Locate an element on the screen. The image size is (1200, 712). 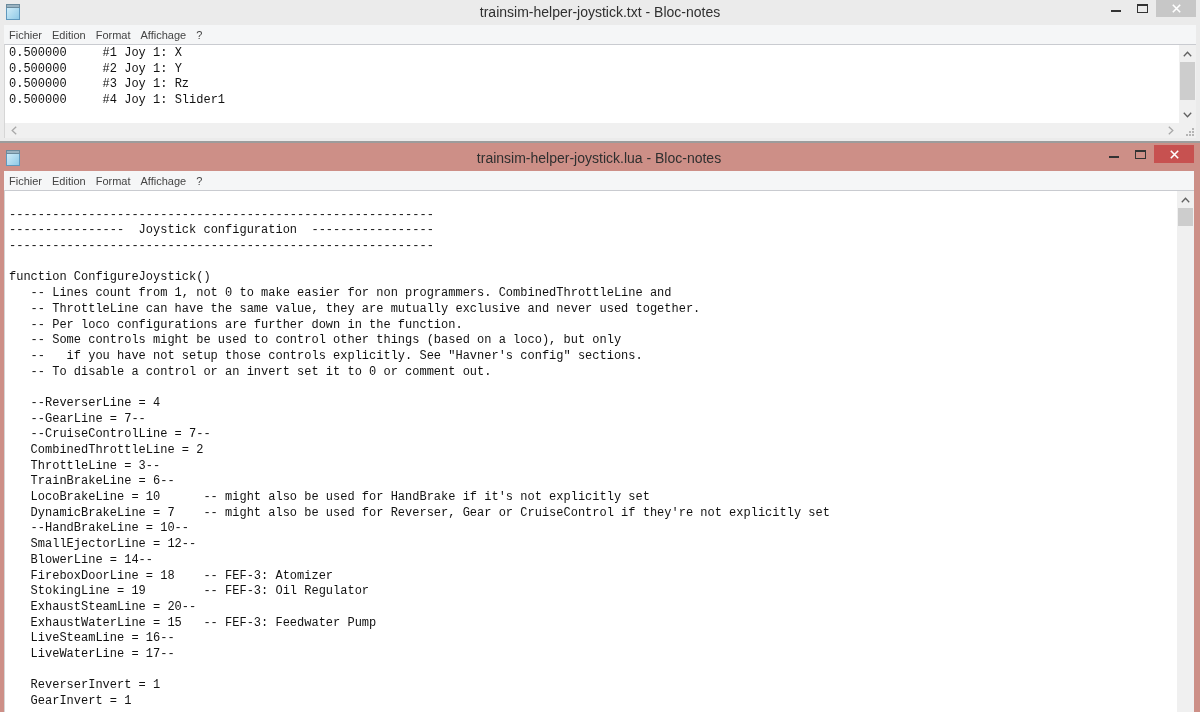
chevron-down-icon is located at coordinates (1187, 114).